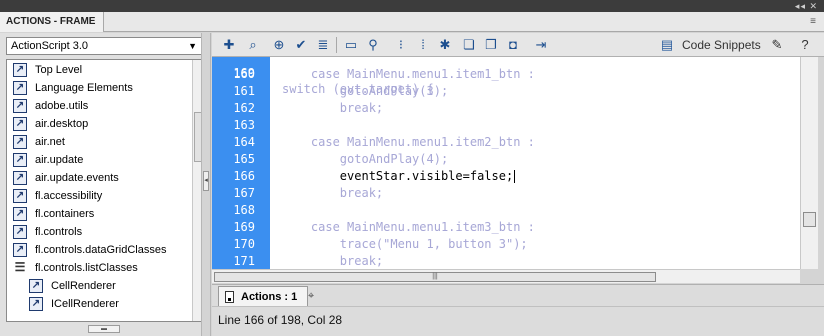  I want to click on editor-vertical-scrollbar, so click(809, 163).